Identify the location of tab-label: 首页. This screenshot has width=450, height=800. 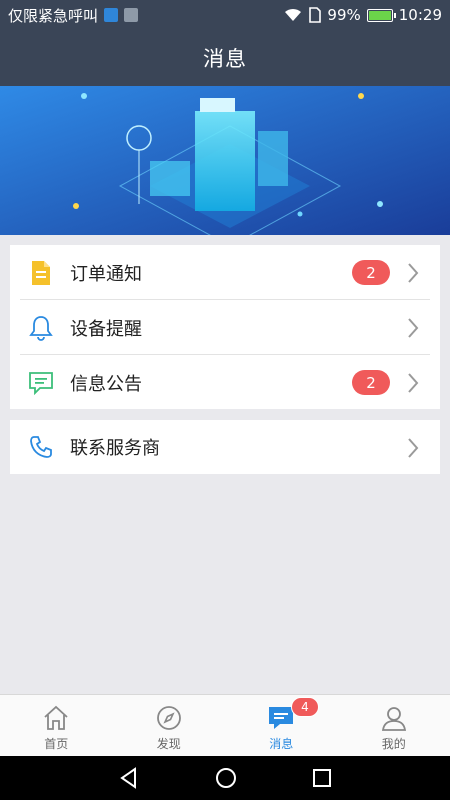
(56, 744).